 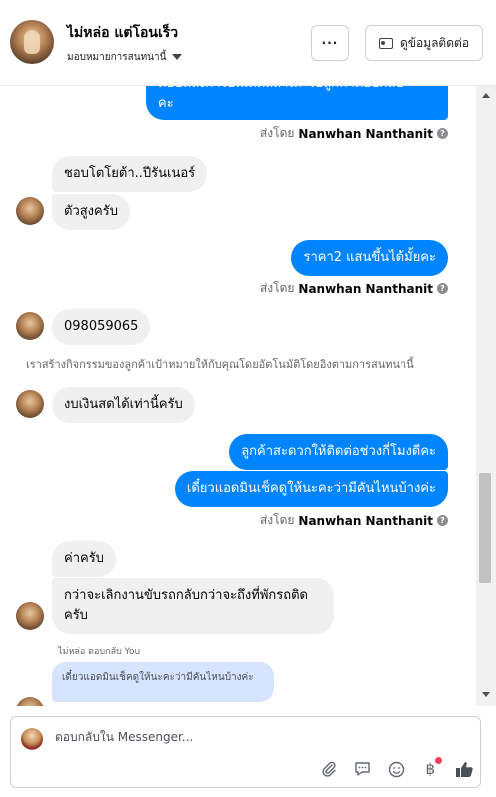 I want to click on outgoing-message: ลูกค้าสะดวกให้ติดต่อช่วงกี่โมงดีคะ, so click(x=338, y=452).